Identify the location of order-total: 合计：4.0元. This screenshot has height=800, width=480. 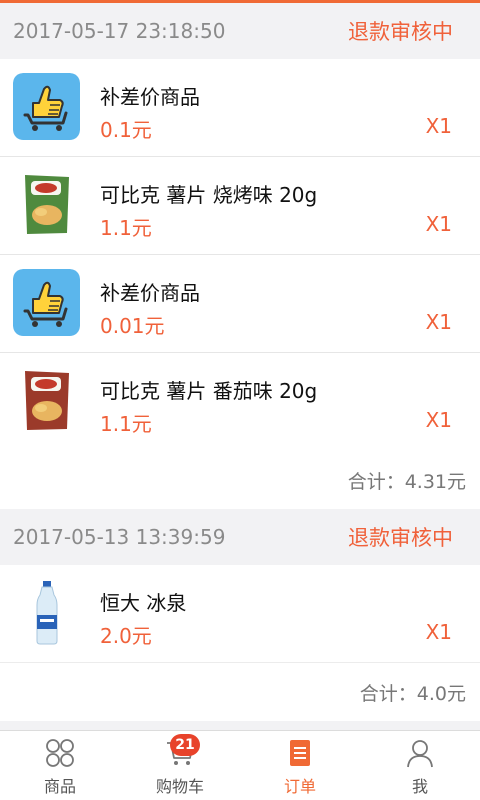
(240, 692).